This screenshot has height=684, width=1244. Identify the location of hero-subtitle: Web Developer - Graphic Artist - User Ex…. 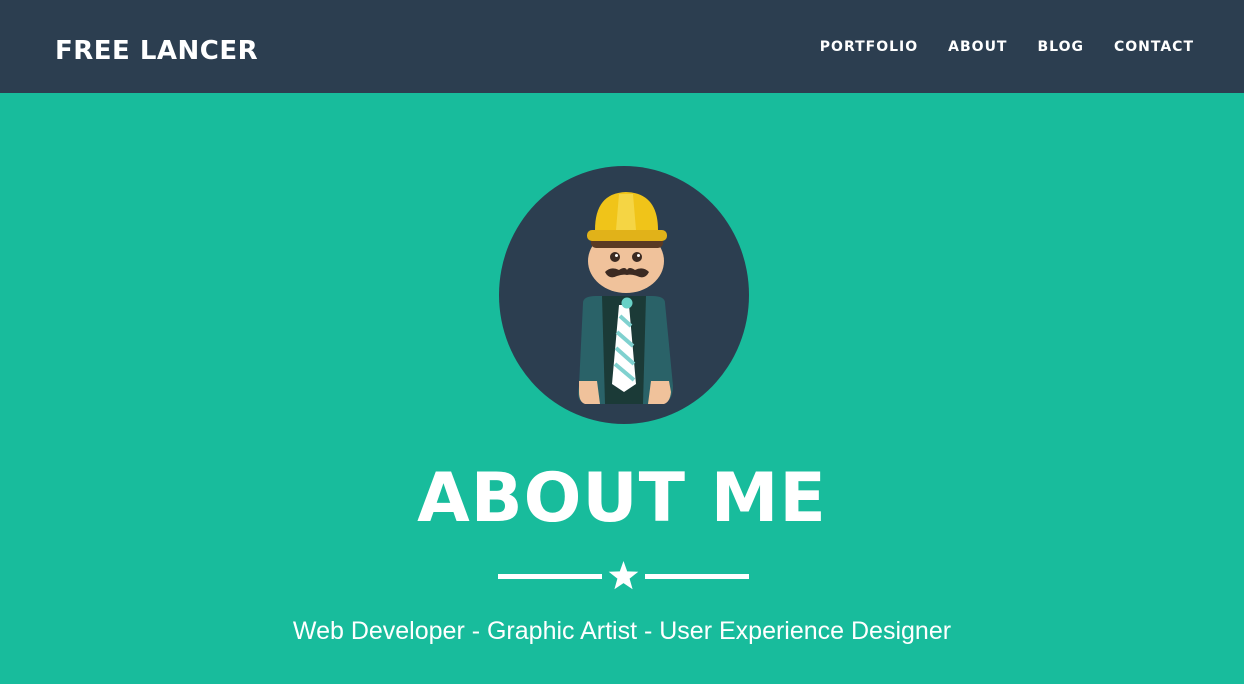
(622, 631).